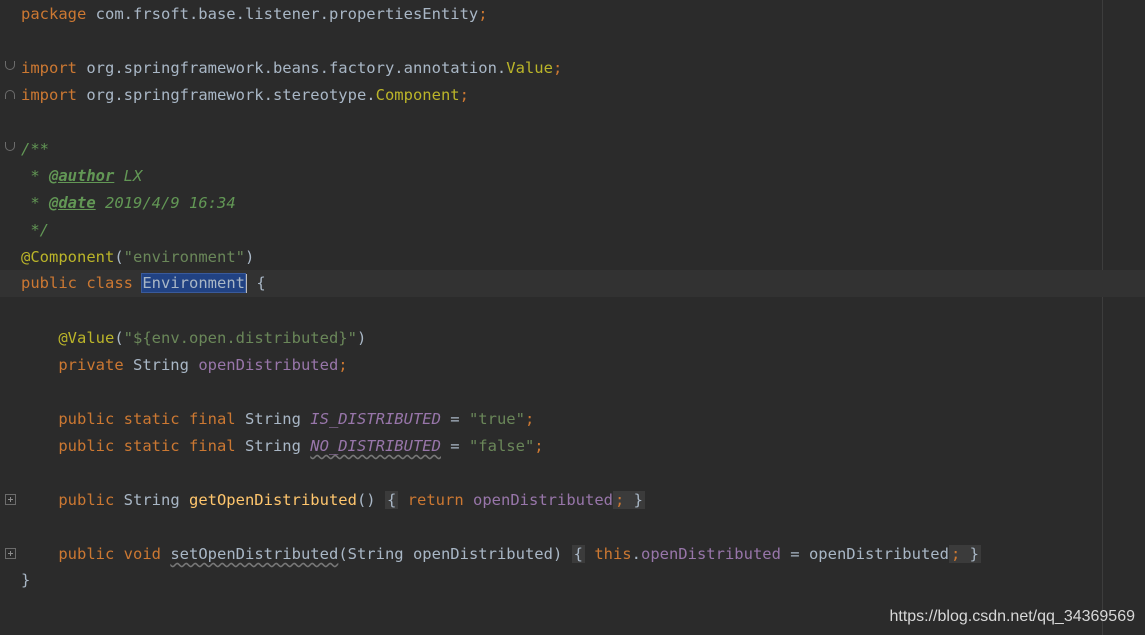 The image size is (1145, 635). I want to click on code-line-component-annotation: @Component("environment"), so click(572, 257).